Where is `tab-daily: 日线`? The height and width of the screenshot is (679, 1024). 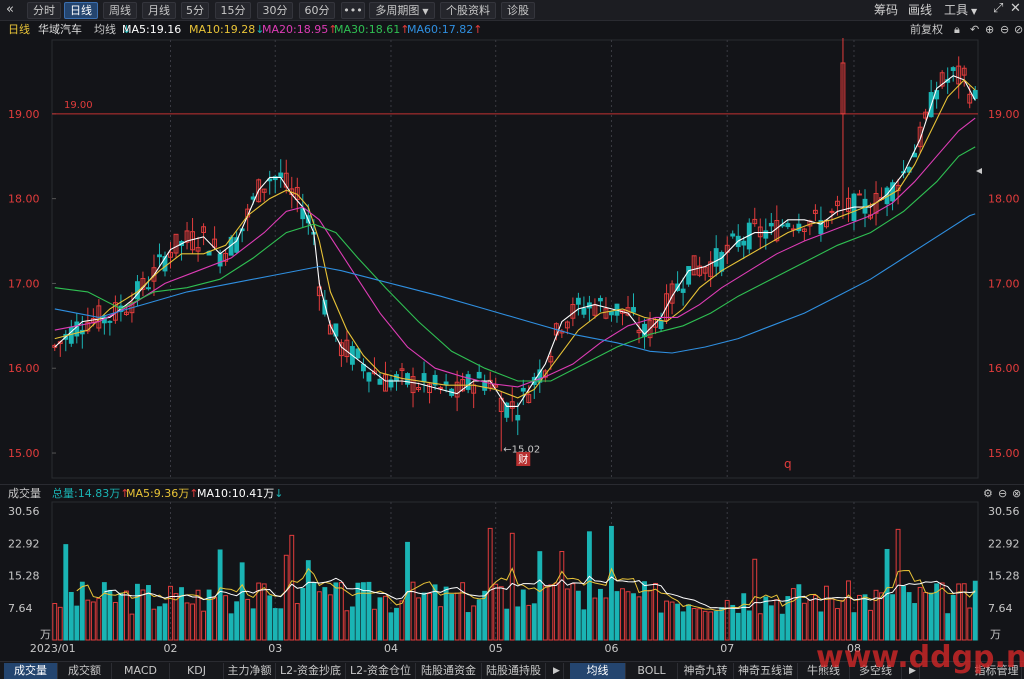
tab-daily: 日线 is located at coordinates (81, 10).